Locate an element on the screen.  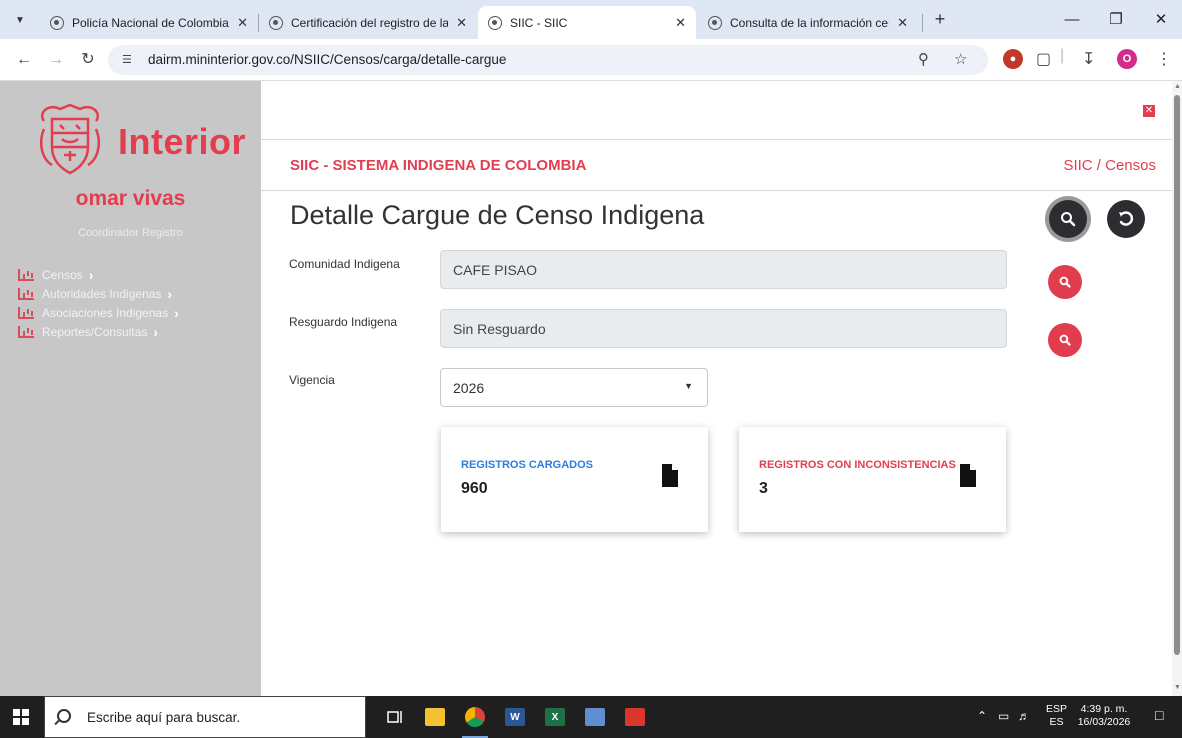
registros-inconsistencias-card: REGISTROS CON INCONSISTENCIAS 3 is located at coordinates (872, 479).